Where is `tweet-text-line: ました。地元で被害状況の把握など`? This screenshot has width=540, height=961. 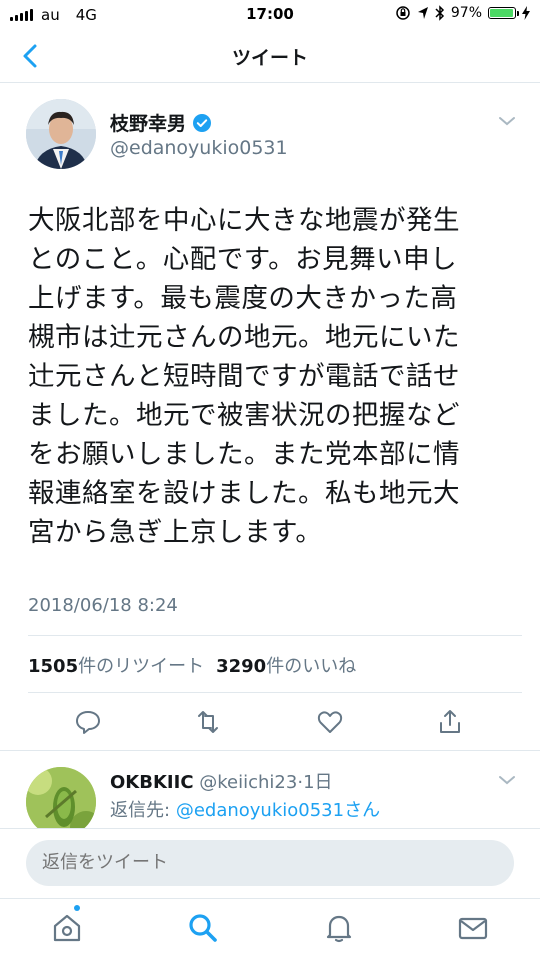
tweet-text-line: ました。地元で被害状況の把握など is located at coordinates (244, 415).